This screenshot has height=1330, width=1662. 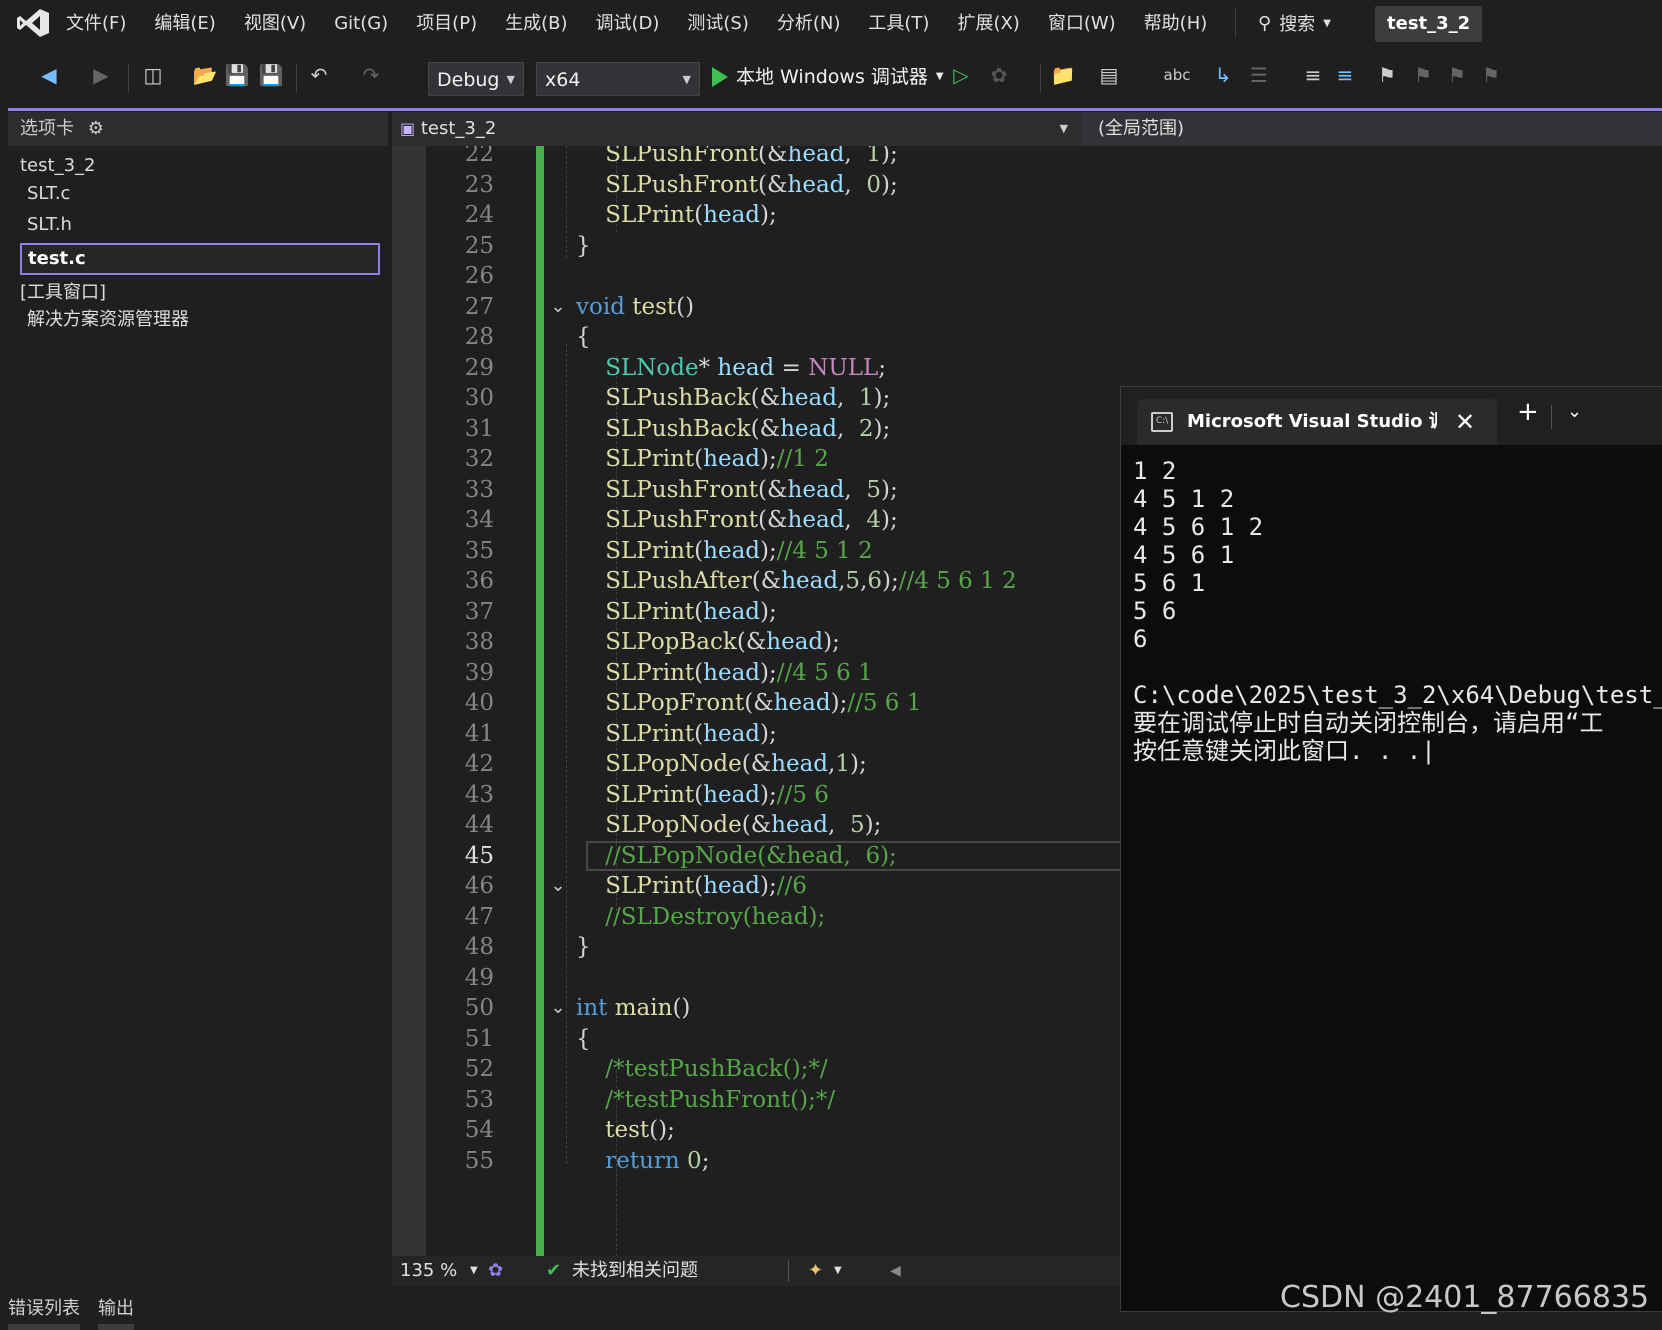 I want to click on save-all-icon: 💾, so click(x=271, y=75).